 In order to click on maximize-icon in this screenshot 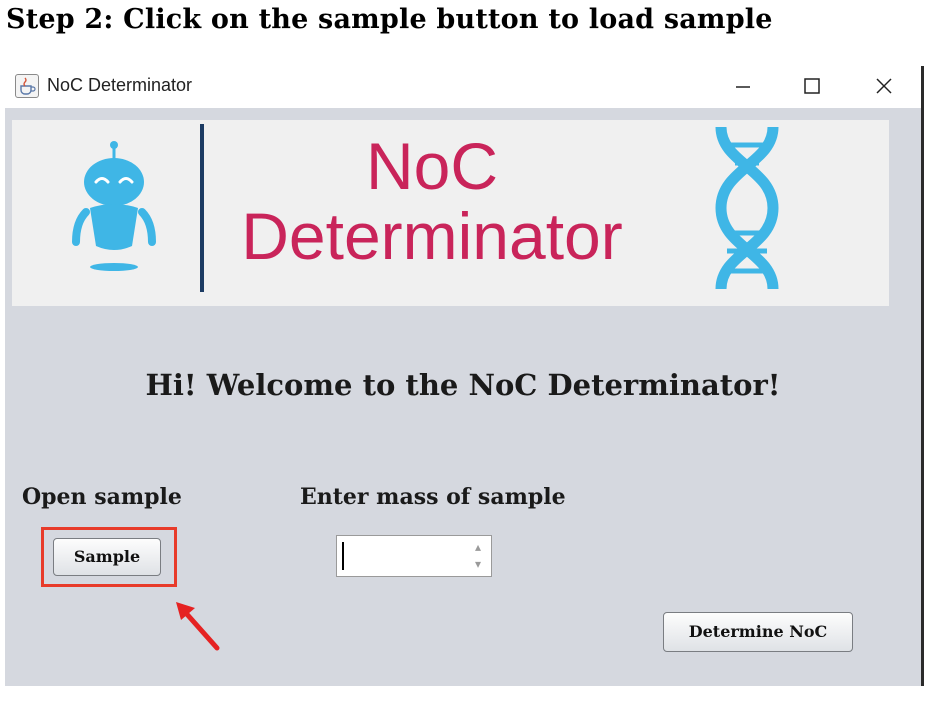, I will do `click(812, 86)`.